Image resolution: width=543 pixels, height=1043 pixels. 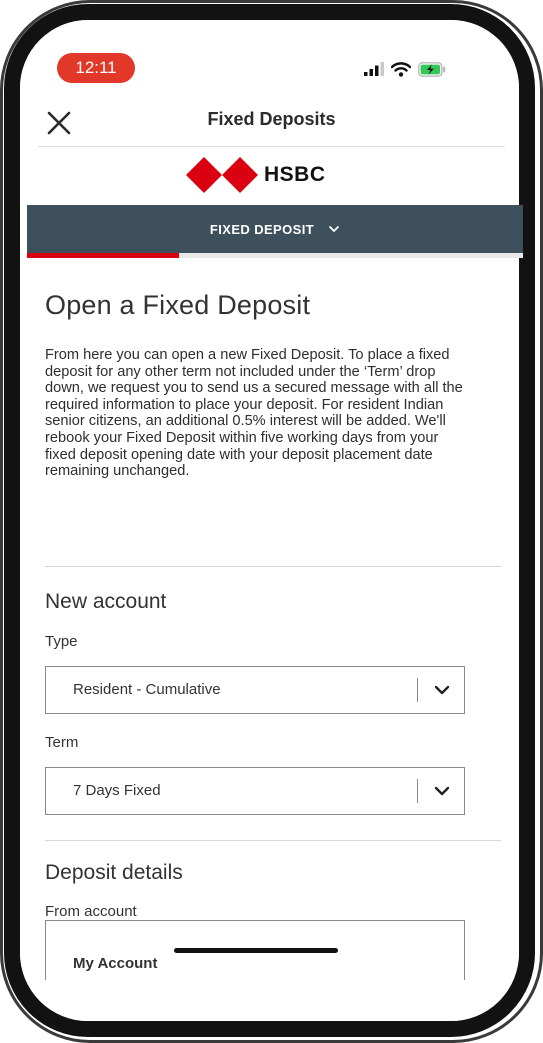 I want to click on term-select-value: 7 Days Fixed, so click(x=117, y=790).